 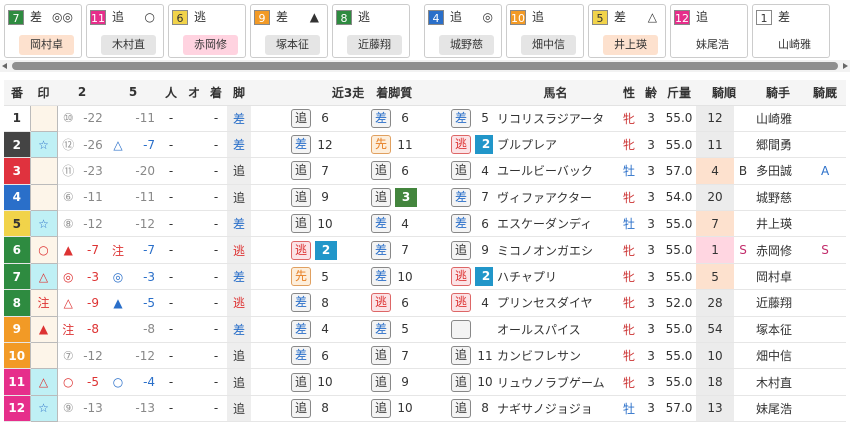 I want to click on horse-name: ブルプレア, so click(x=556, y=145).